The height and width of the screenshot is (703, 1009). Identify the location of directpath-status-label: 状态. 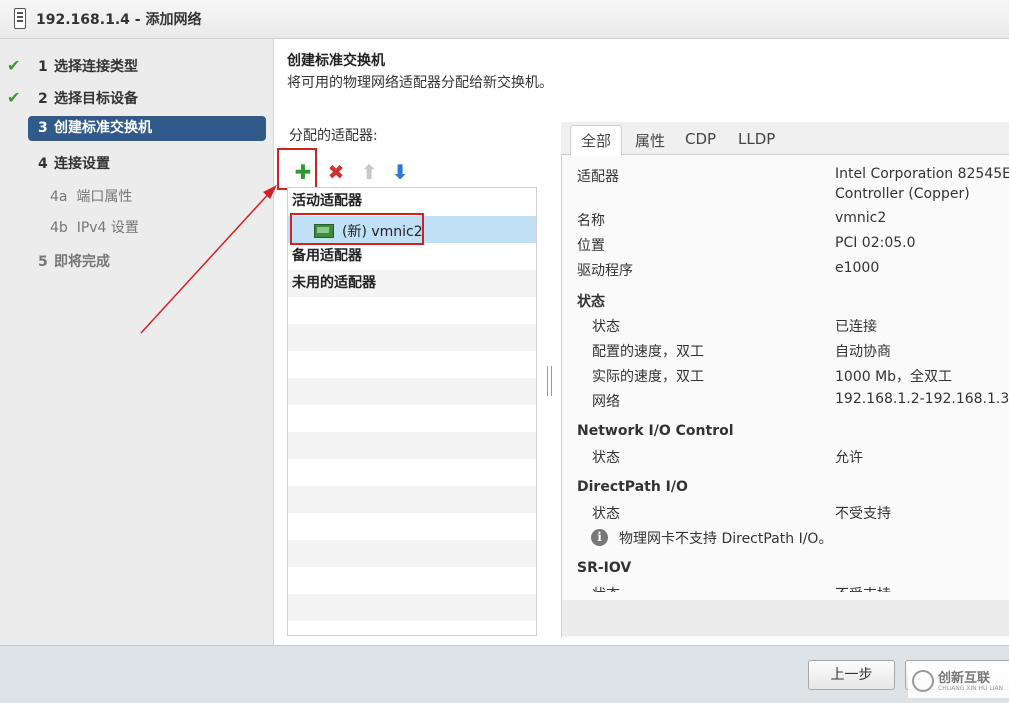
(606, 514).